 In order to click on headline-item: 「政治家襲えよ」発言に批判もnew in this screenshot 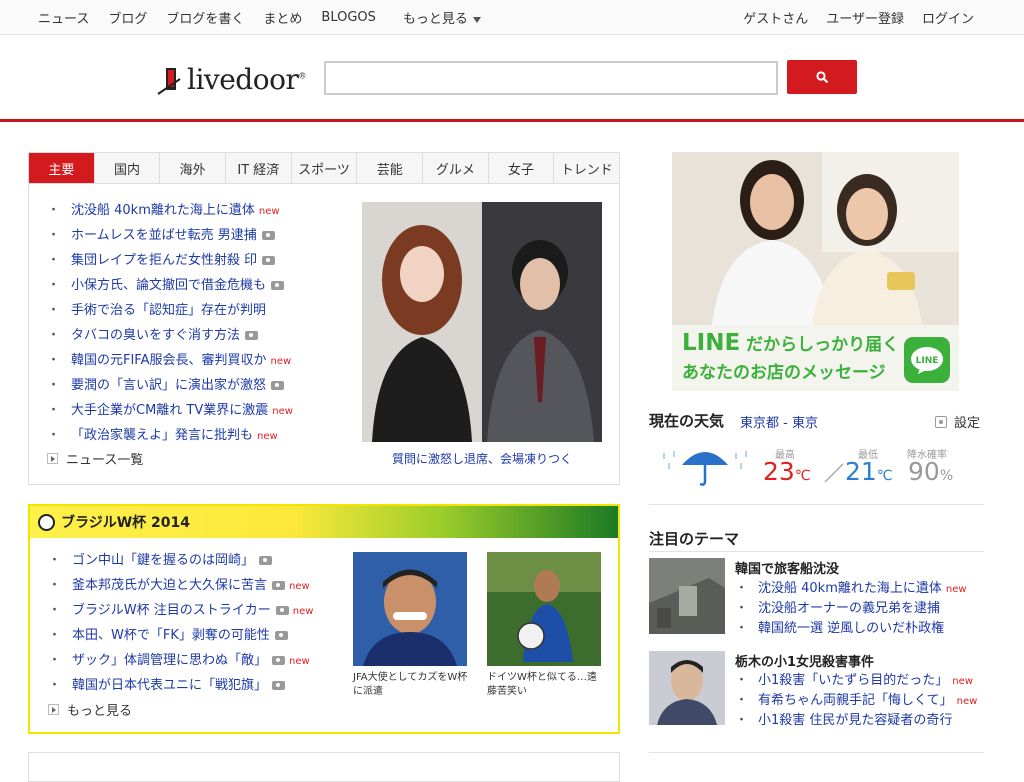, I will do `click(194, 435)`.